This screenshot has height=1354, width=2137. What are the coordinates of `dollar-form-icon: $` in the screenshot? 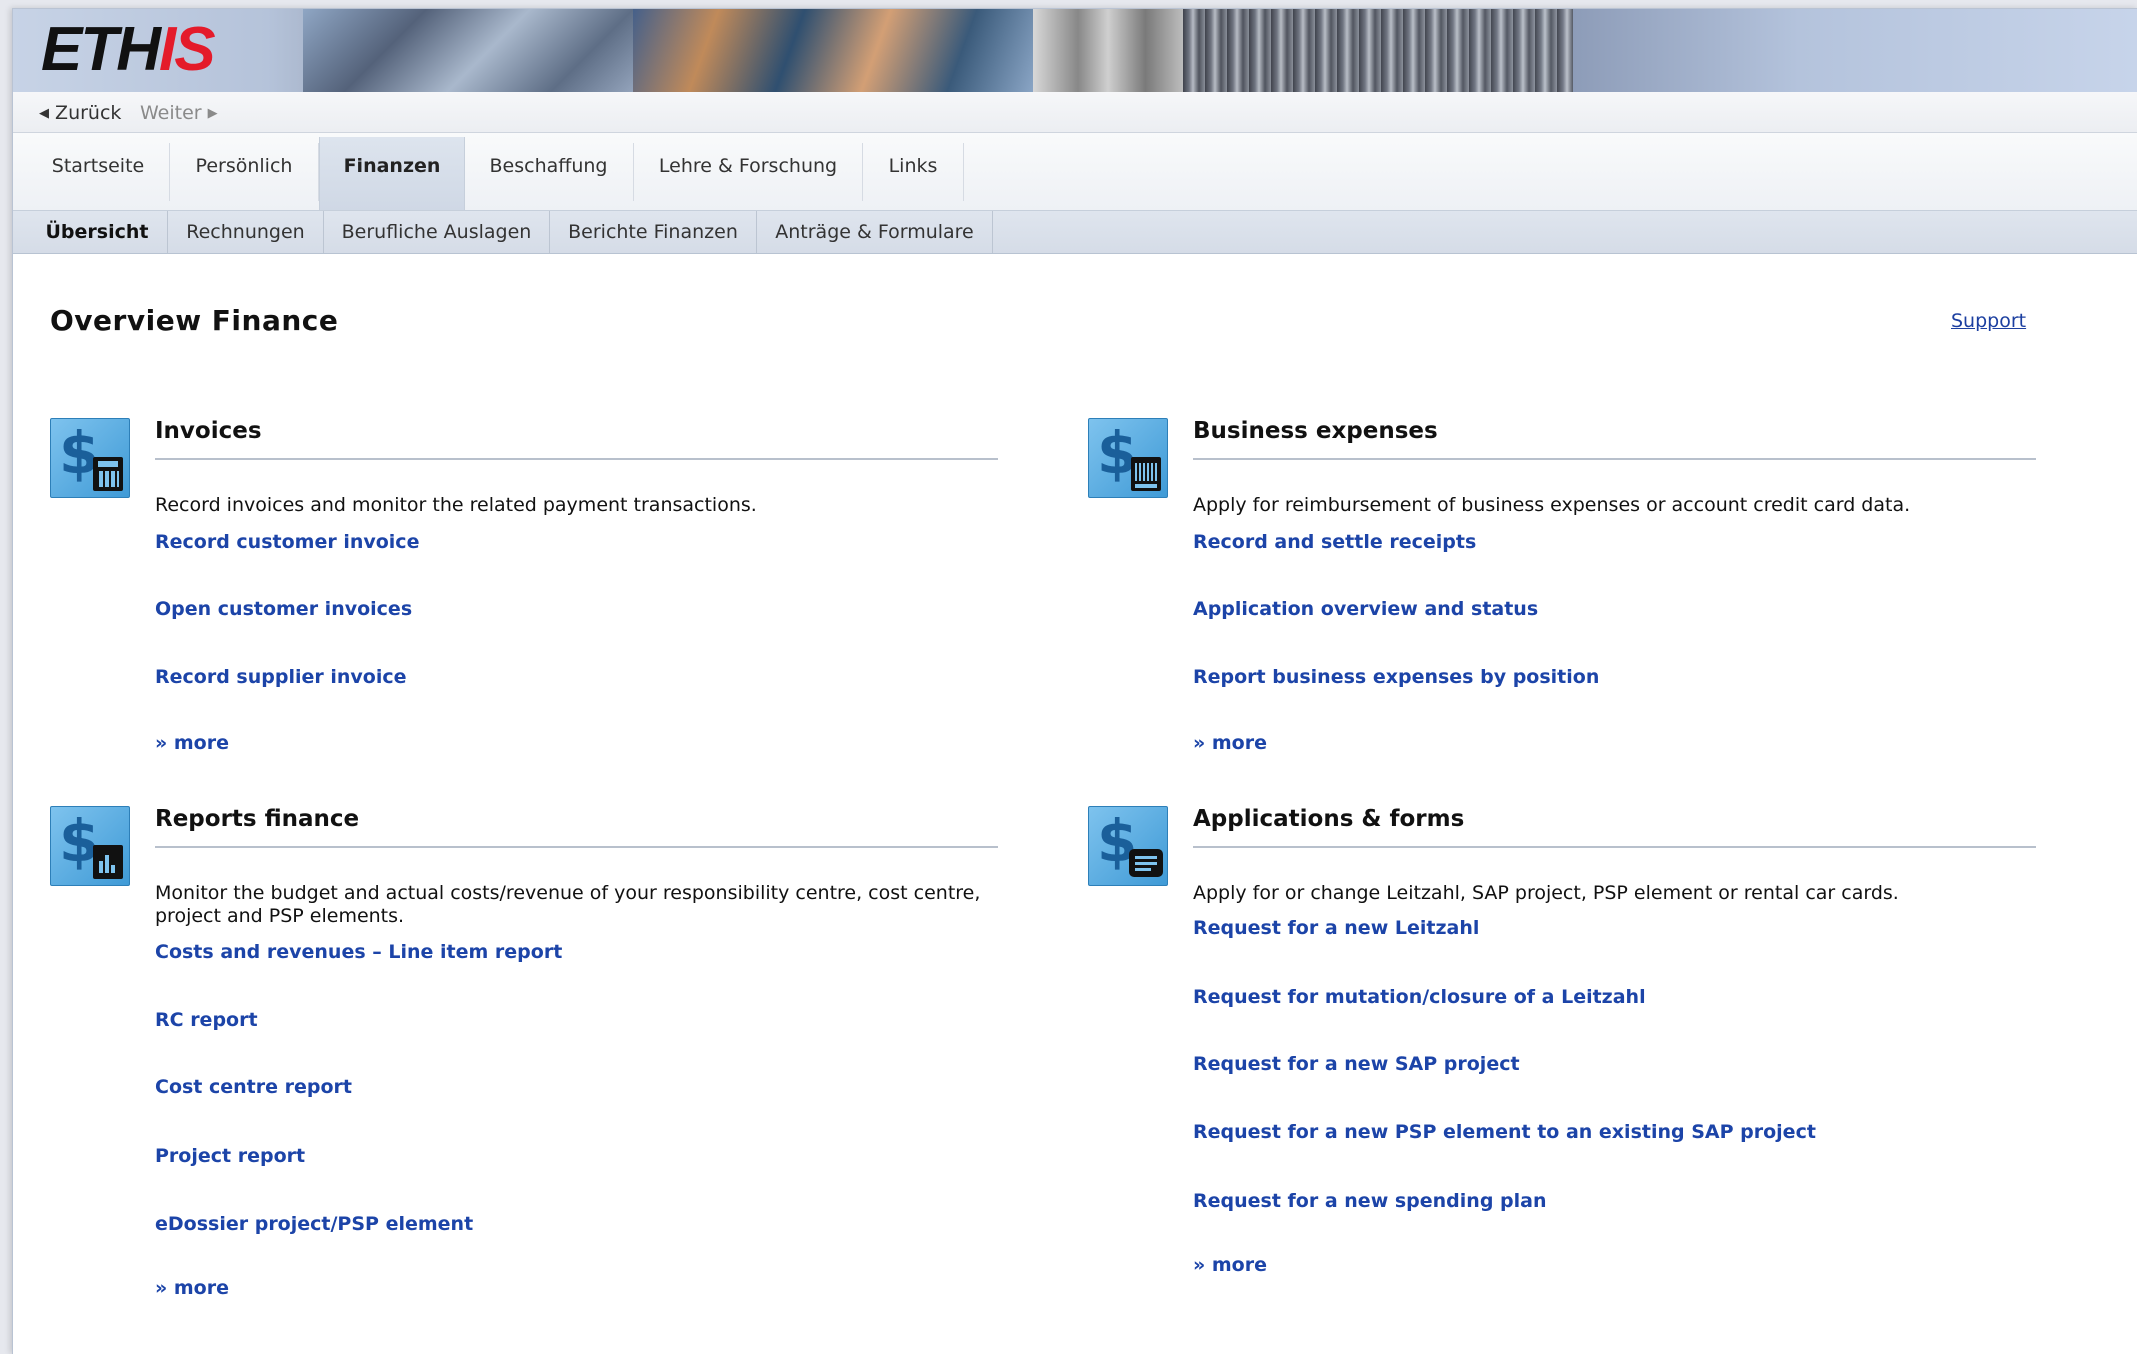 It's located at (1128, 846).